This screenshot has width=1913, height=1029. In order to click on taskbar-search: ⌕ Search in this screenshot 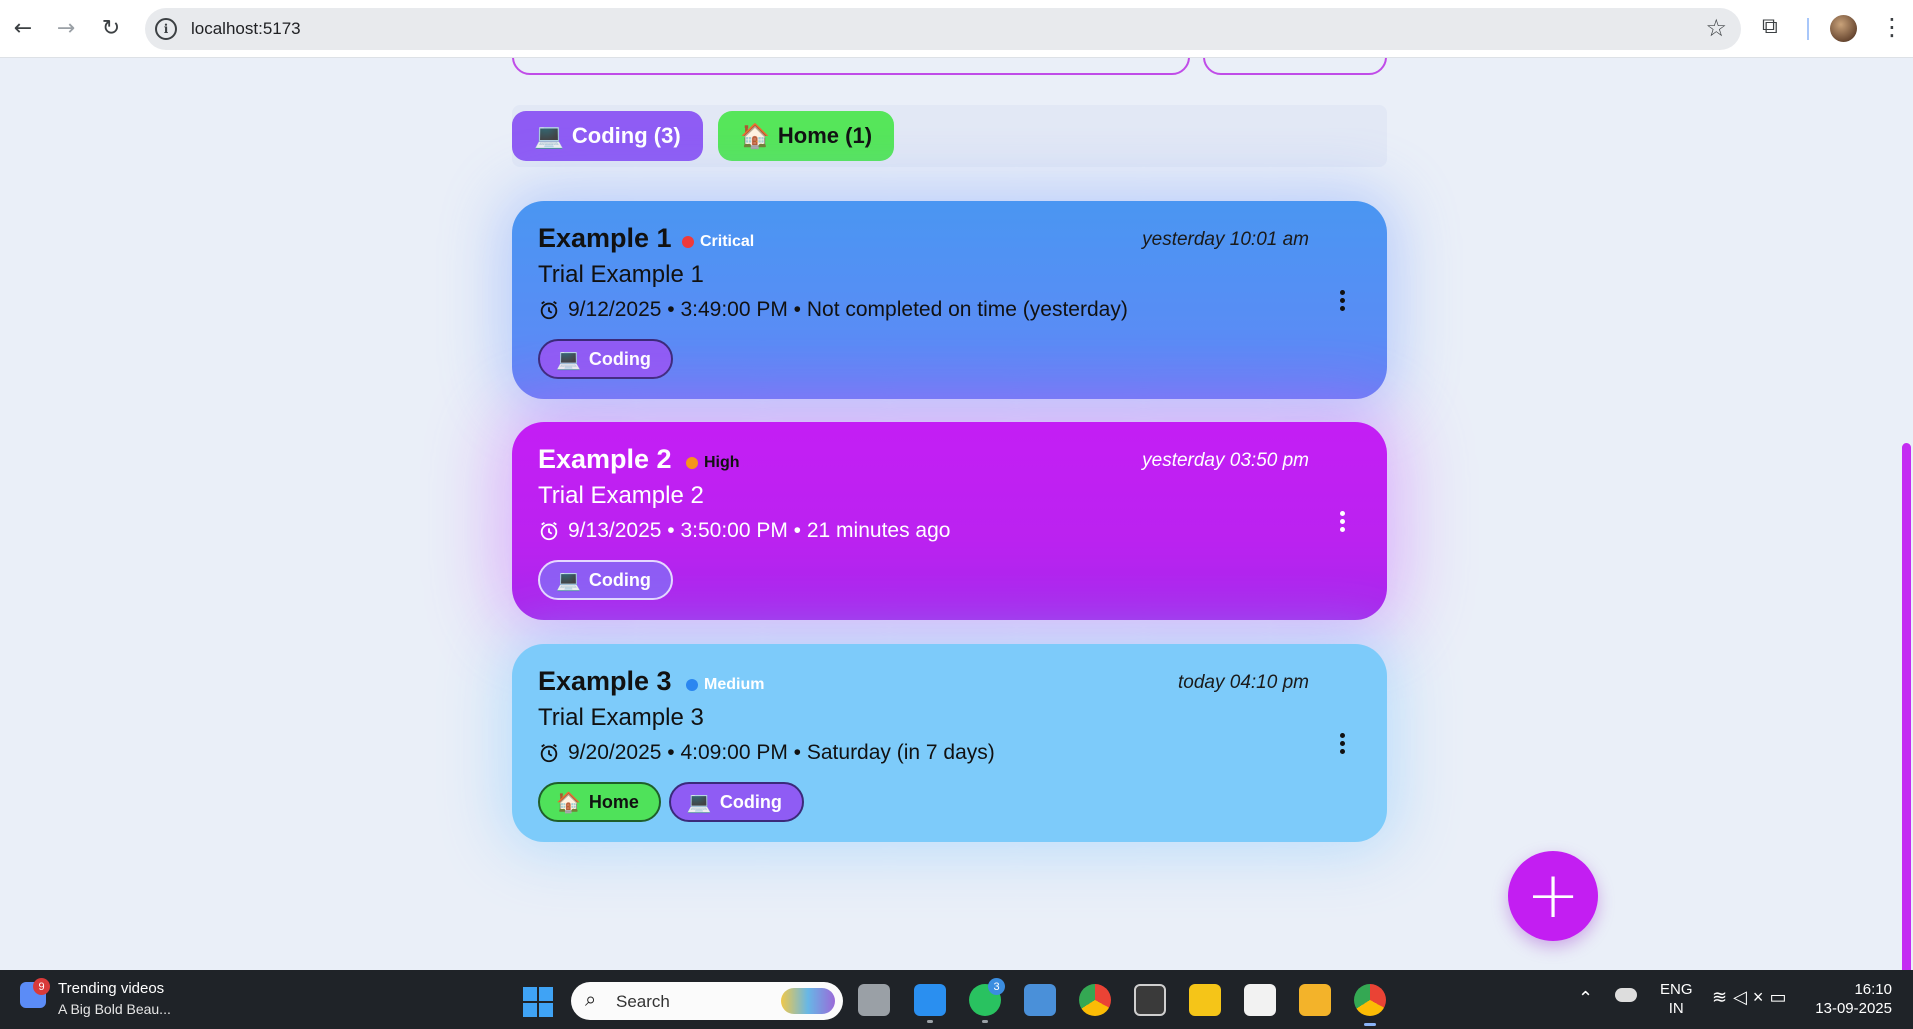, I will do `click(707, 1001)`.